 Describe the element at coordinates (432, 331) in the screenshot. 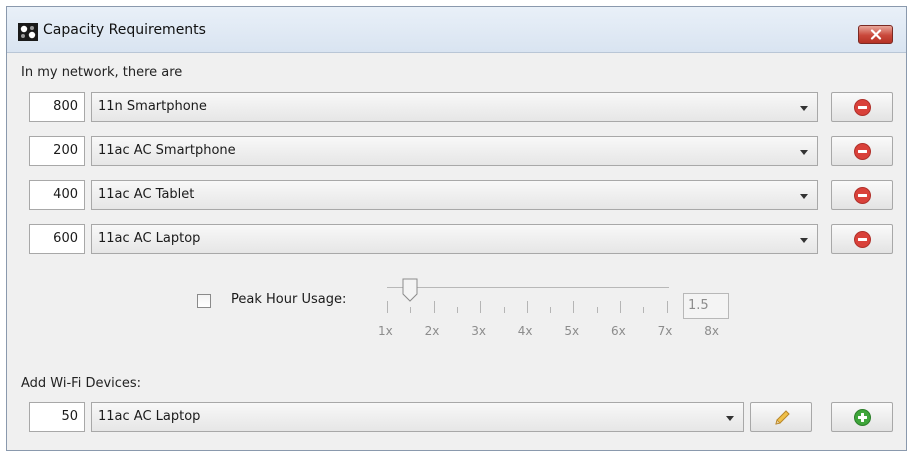

I see `slider-tick-label: 2x` at that location.